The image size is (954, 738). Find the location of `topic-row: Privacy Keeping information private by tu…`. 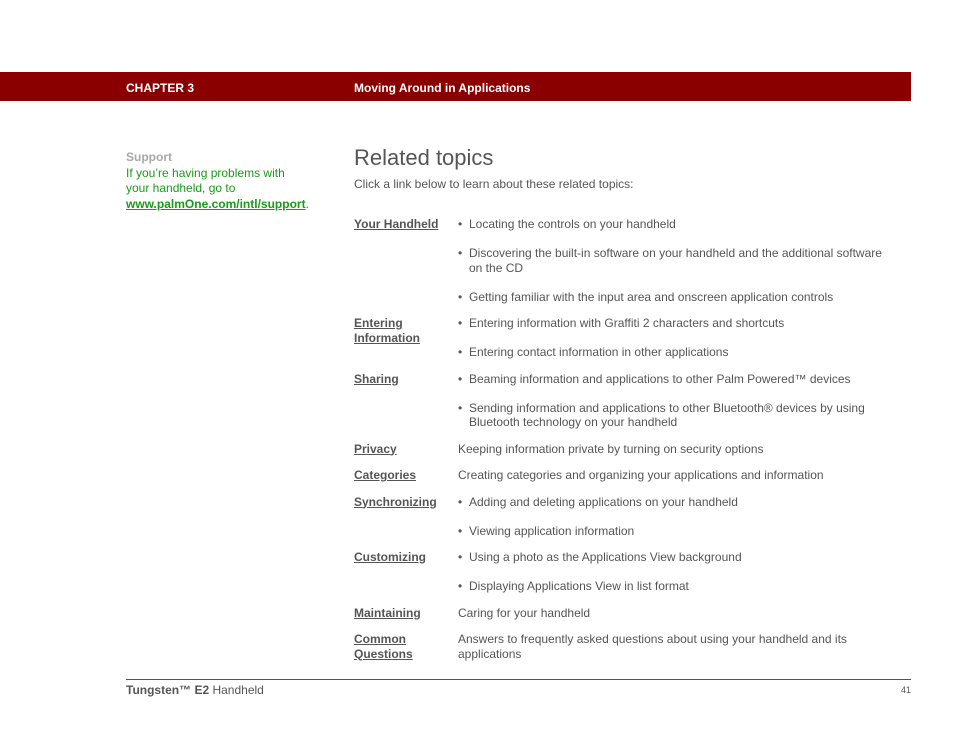

topic-row: Privacy Keeping information private by tu… is located at coordinates (624, 449).